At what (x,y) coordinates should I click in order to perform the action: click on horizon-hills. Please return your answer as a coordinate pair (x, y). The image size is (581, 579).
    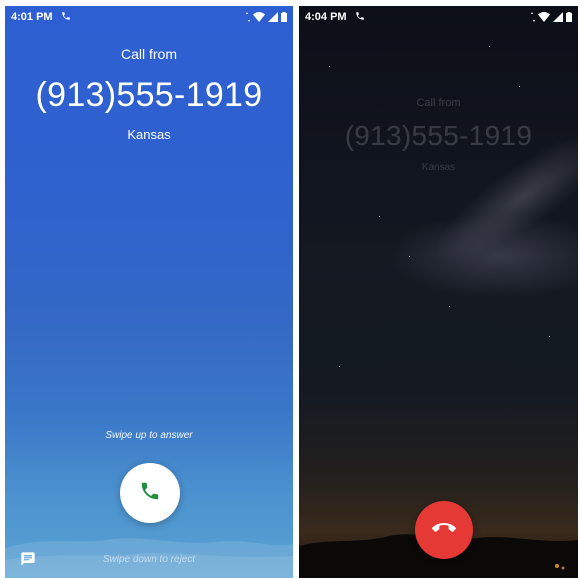
    Looking at the image, I should click on (149, 558).